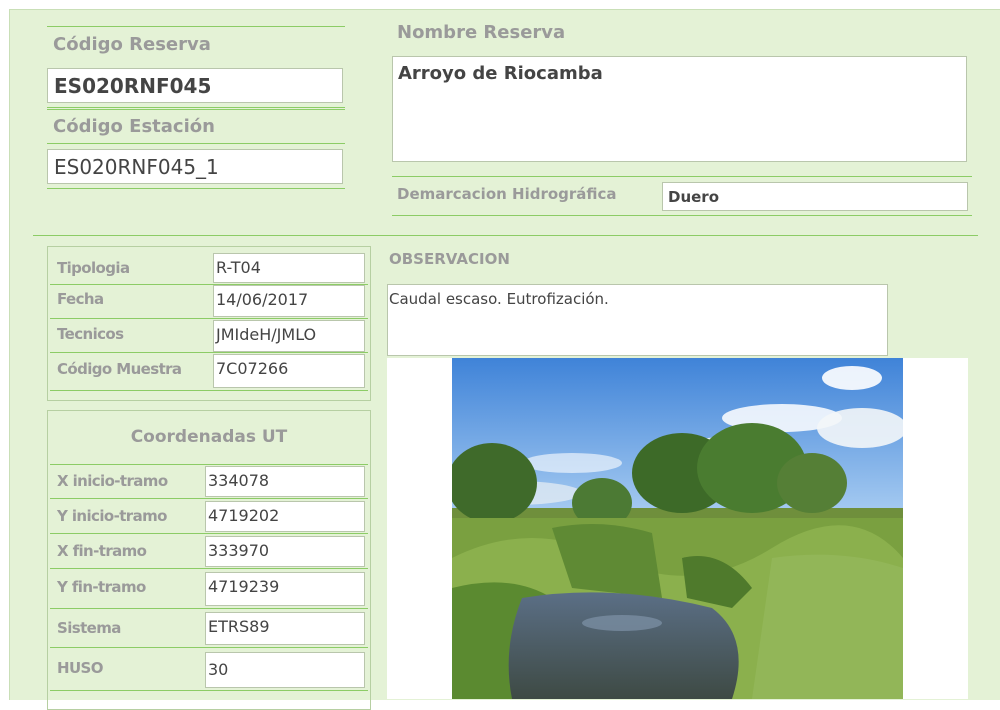 The width and height of the screenshot is (1000, 710). I want to click on tipologia-value: R-T04, so click(289, 268).